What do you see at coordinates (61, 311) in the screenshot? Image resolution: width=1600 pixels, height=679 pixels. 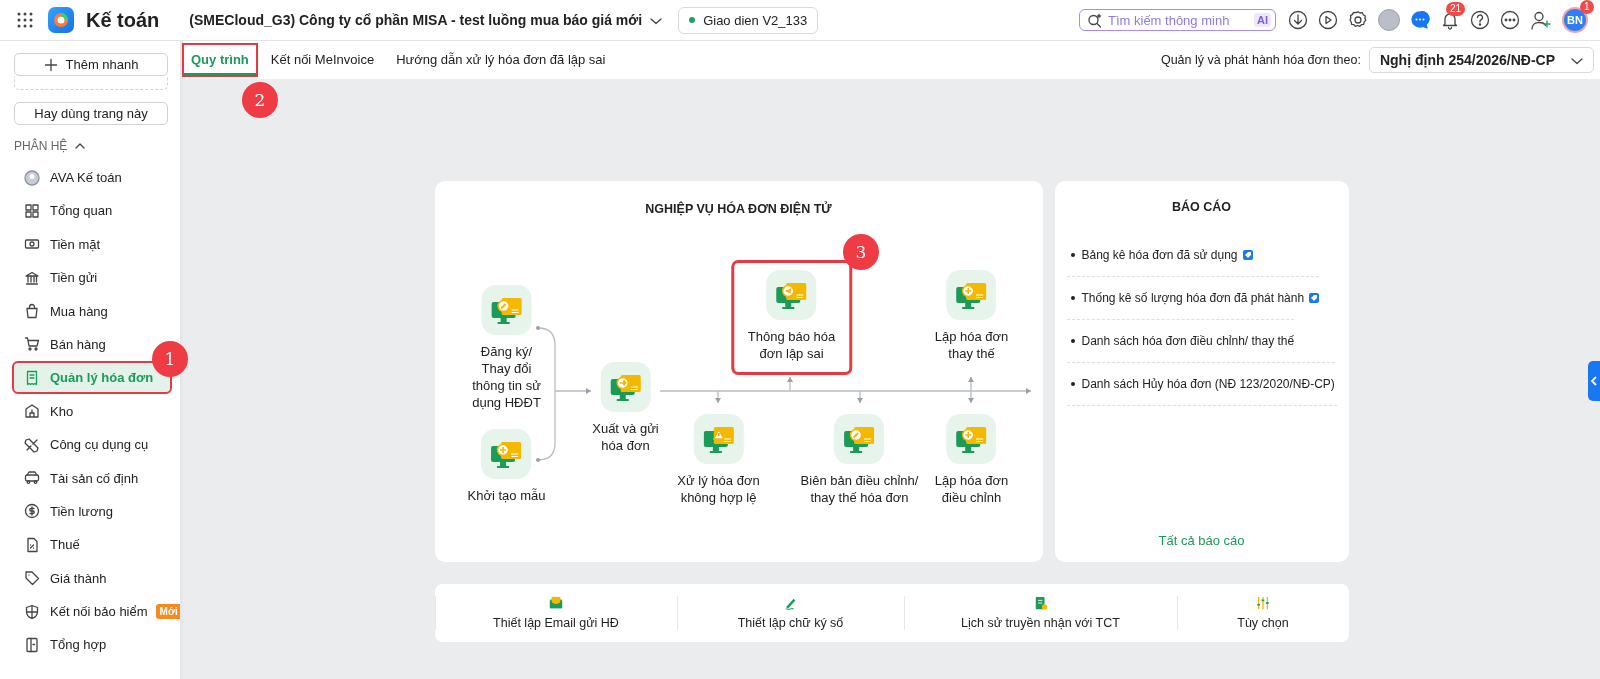 I see `sidebar-item: Mua hàng` at bounding box center [61, 311].